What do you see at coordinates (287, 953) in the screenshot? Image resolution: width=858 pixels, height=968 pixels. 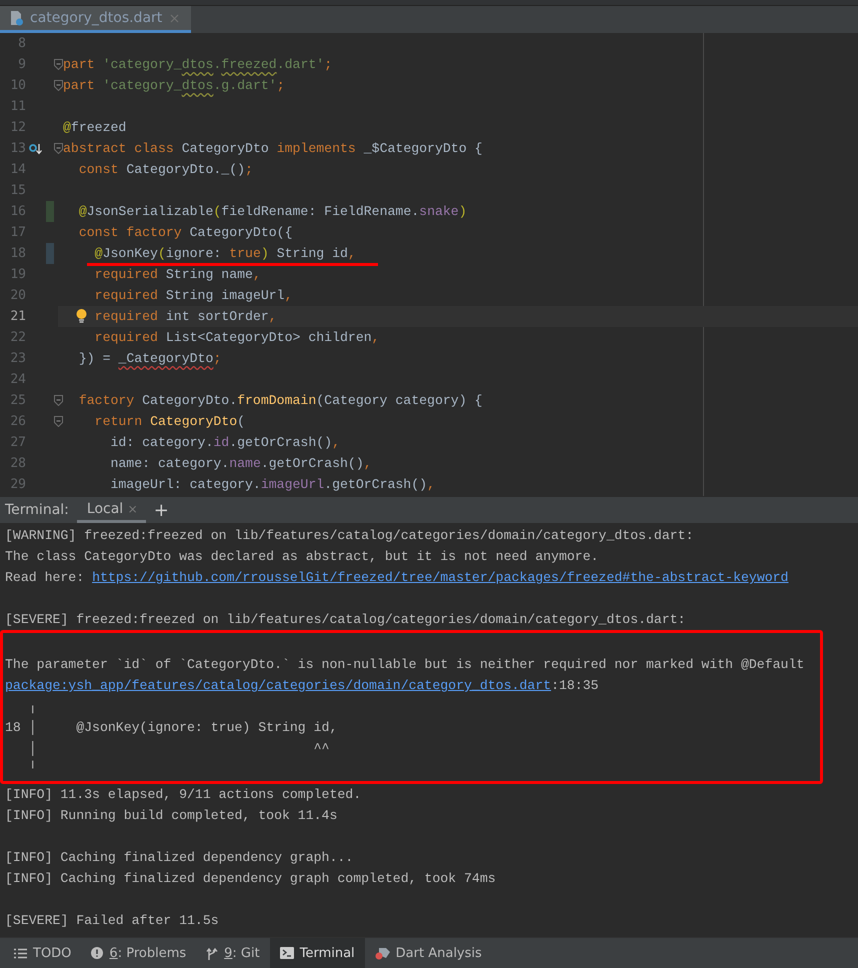 I see `terminal-icon` at bounding box center [287, 953].